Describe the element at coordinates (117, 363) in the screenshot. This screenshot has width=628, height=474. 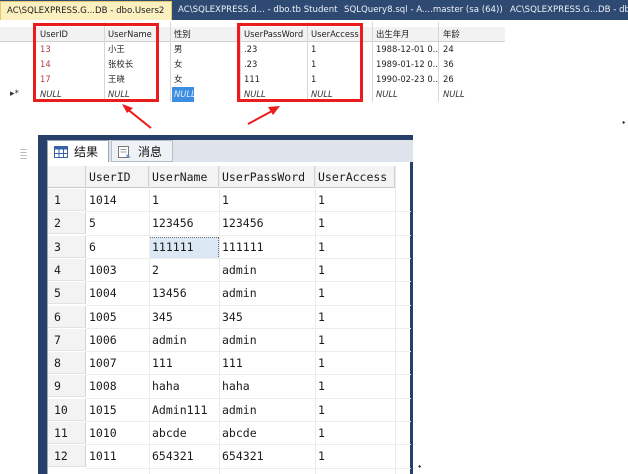
I see `cell-userid: 1007` at that location.